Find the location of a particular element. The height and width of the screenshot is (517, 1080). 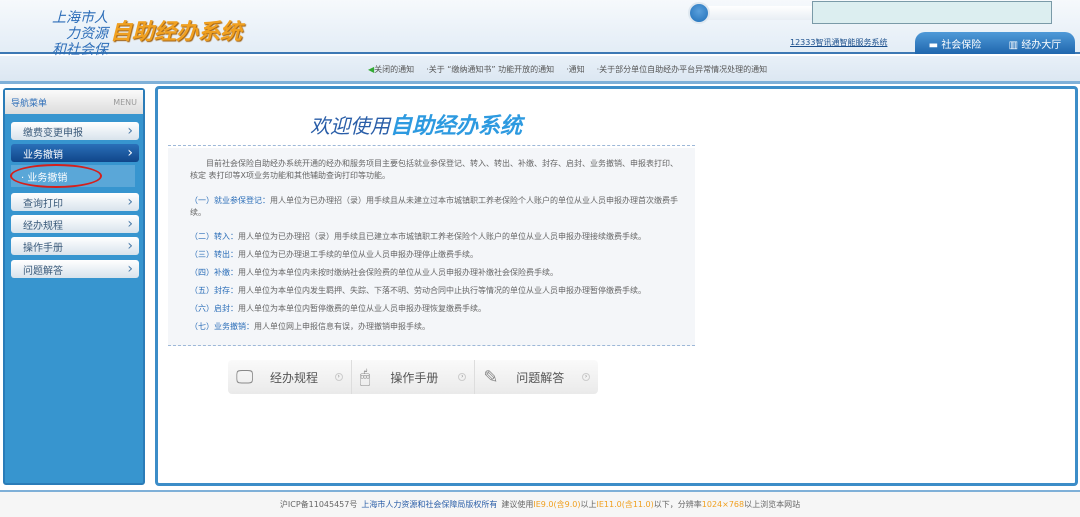

system-logo: 自助经办系统 is located at coordinates (176, 32).